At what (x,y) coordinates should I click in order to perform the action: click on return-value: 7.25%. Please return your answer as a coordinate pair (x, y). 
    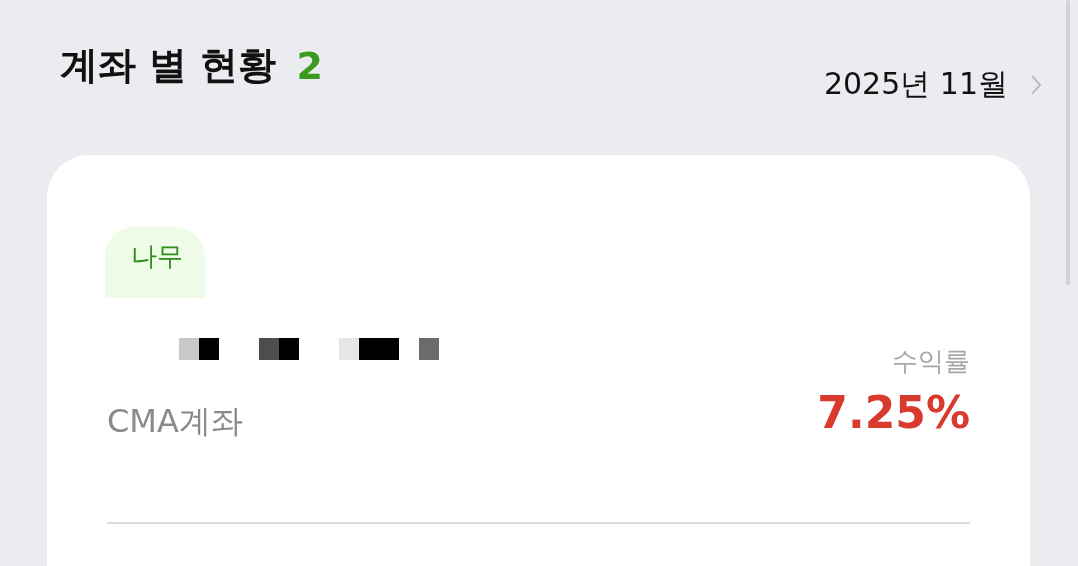
    Looking at the image, I should click on (893, 412).